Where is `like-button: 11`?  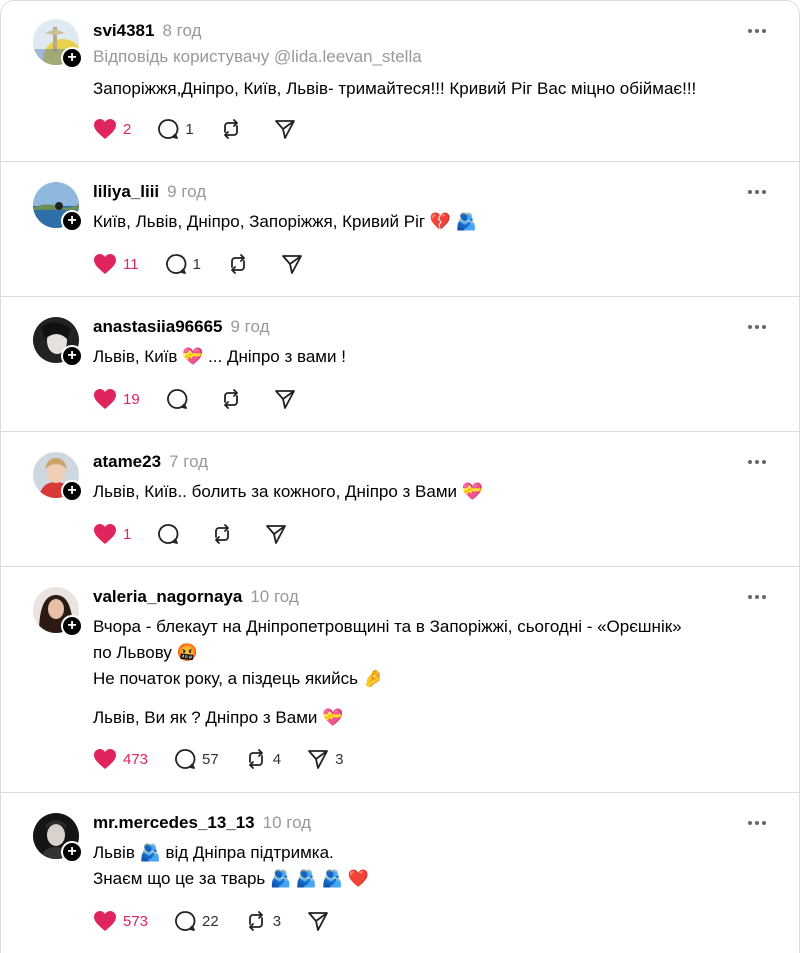 like-button: 11 is located at coordinates (116, 264).